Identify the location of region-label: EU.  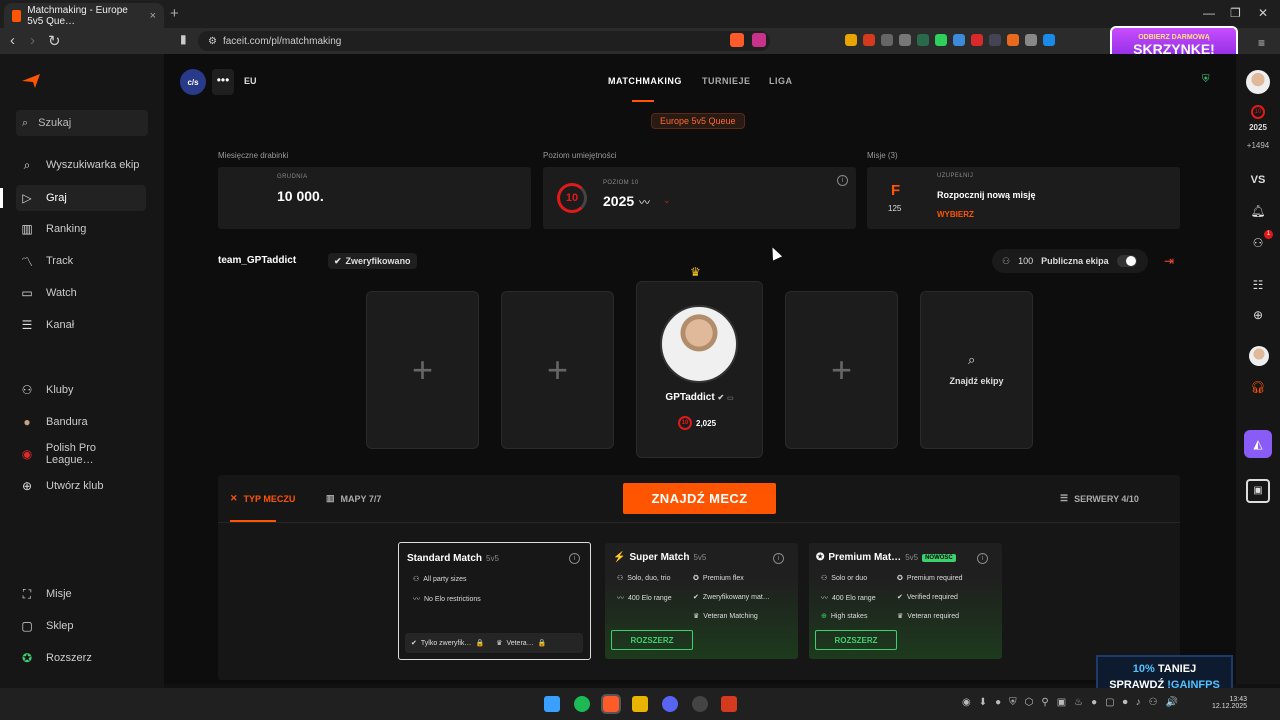
(250, 81).